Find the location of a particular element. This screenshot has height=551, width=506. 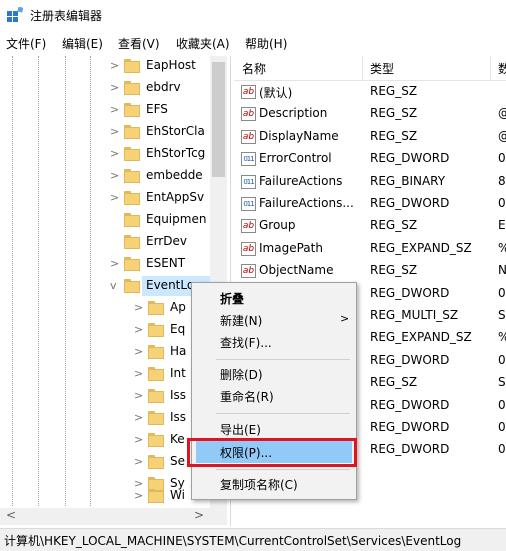

column-header-name: 名称 is located at coordinates (254, 68).